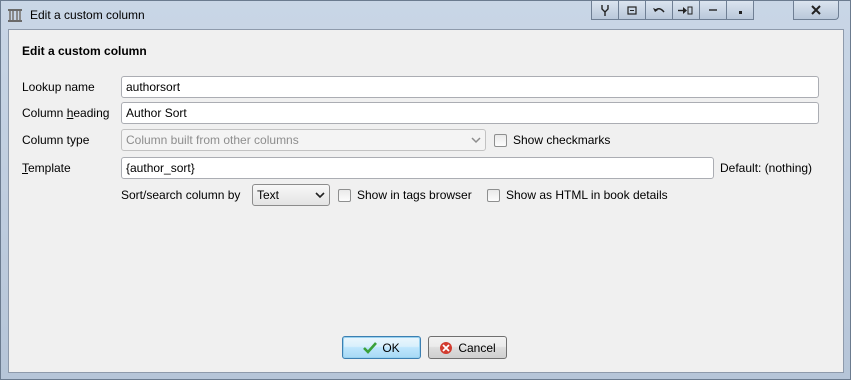 This screenshot has height=380, width=851. Describe the element at coordinates (587, 195) in the screenshot. I see `show-as-html-label: Show as HTML in book details` at that location.